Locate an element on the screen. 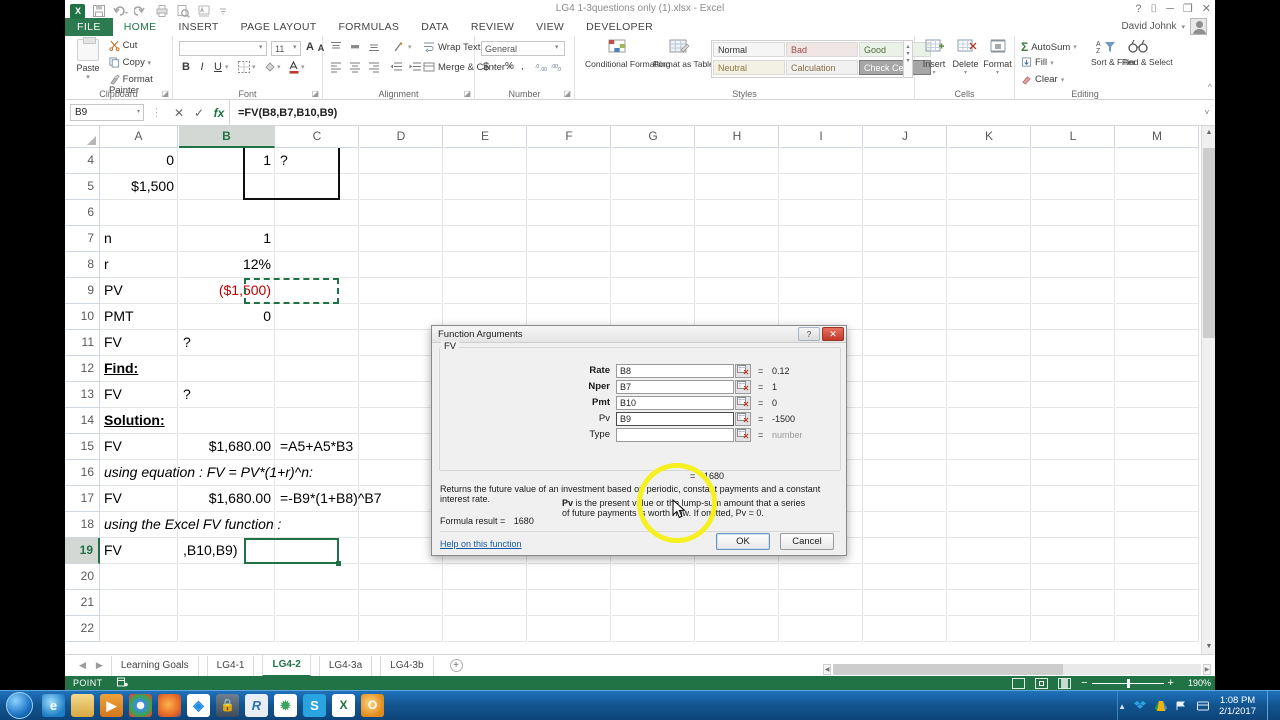 The image size is (1280, 720). row-header-9: 9 is located at coordinates (82, 291).